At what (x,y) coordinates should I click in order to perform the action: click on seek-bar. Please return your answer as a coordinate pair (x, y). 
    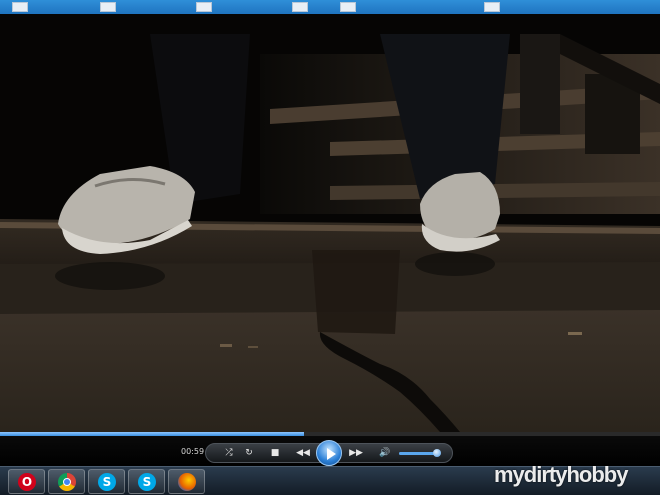
    Looking at the image, I should click on (330, 434).